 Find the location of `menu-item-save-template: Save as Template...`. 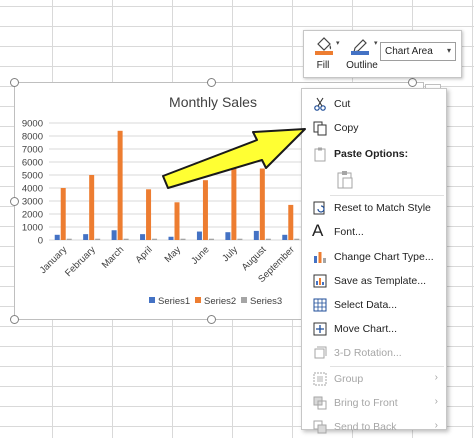

menu-item-save-template: Save as Template... is located at coordinates (374, 281).